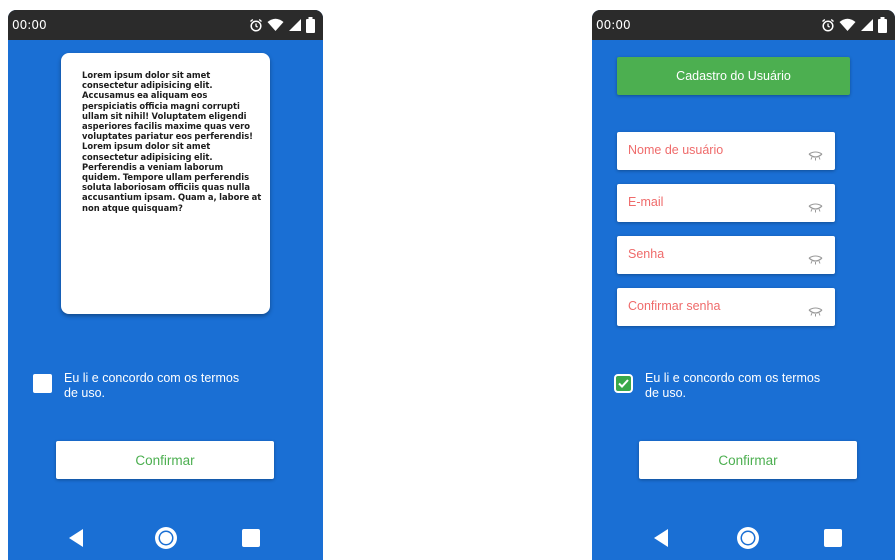 This screenshot has width=895, height=560. I want to click on terms-checkbox-checked, so click(623, 383).